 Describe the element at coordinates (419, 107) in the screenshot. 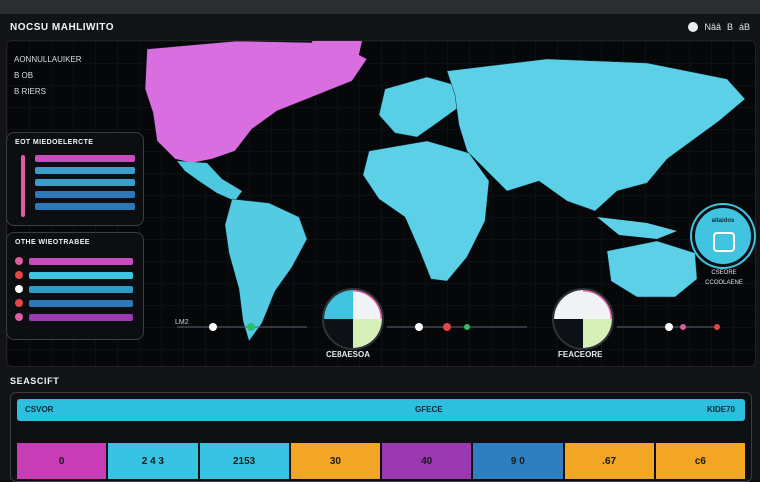

I see `europe-shape` at that location.